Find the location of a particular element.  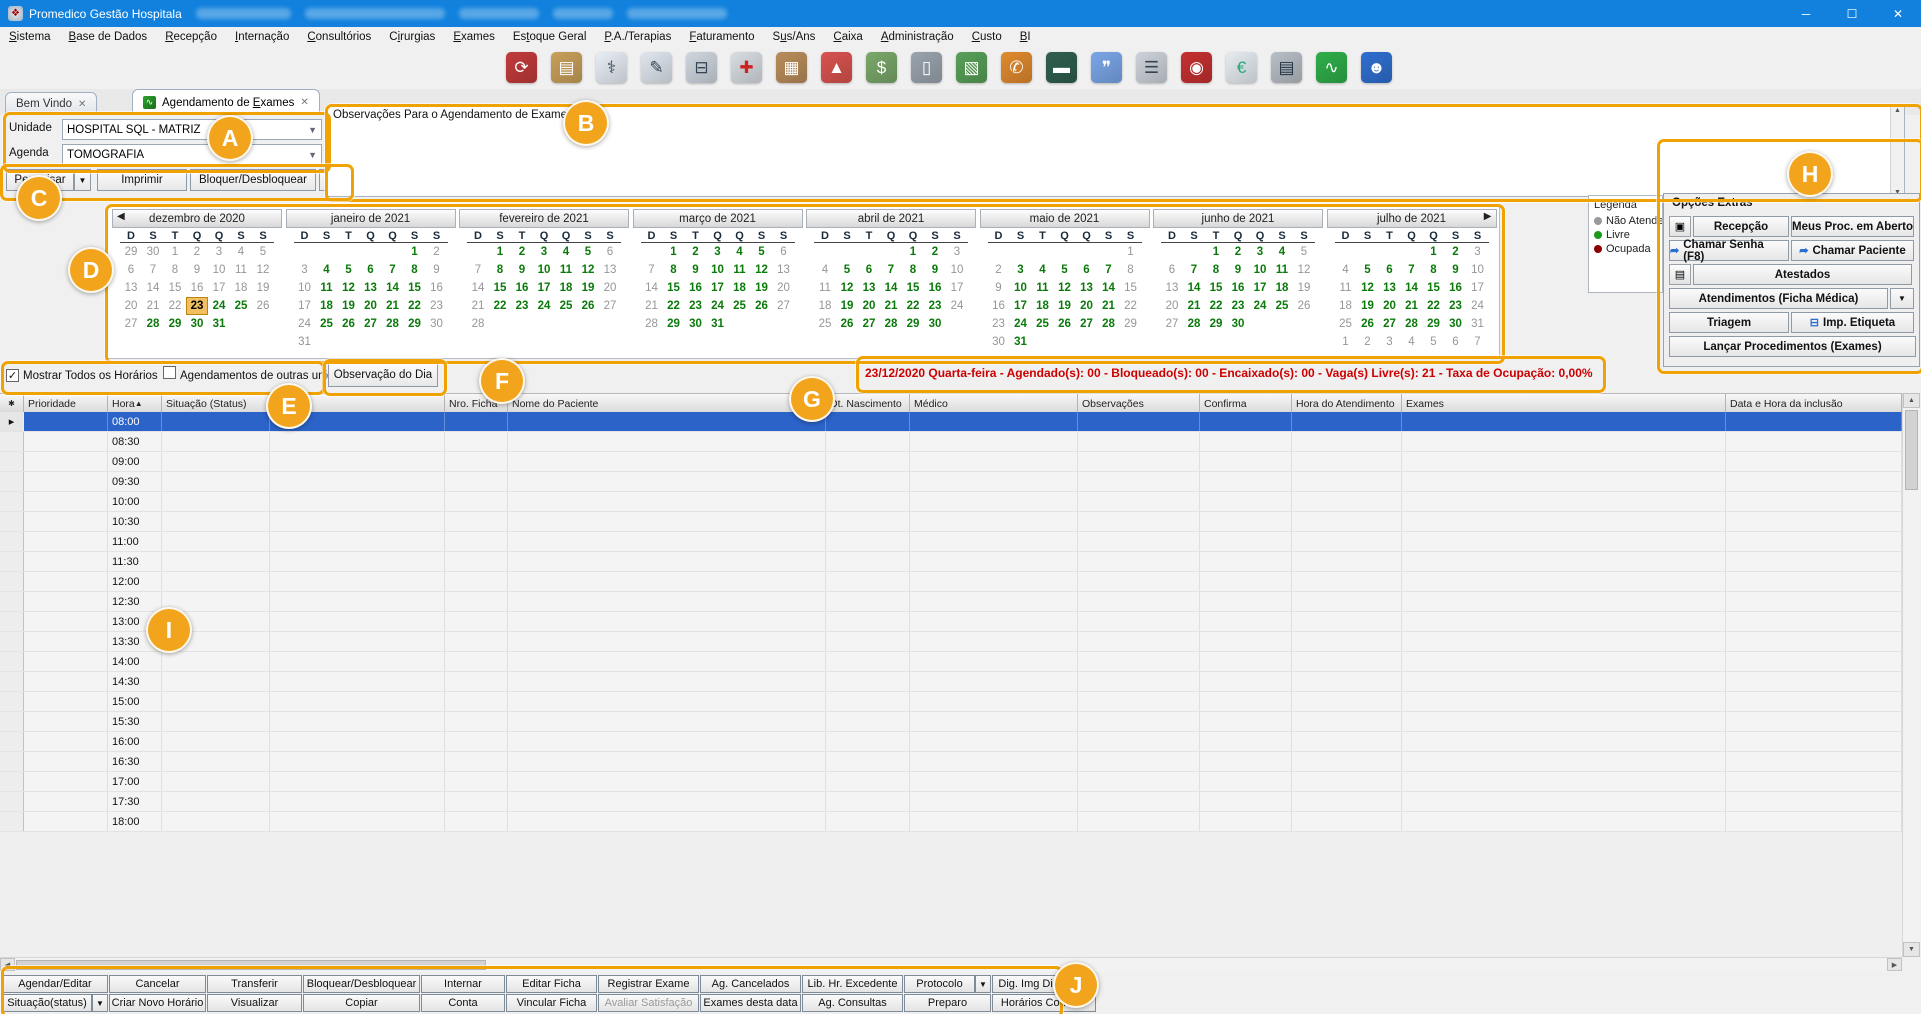

e-invoice-icon: € is located at coordinates (1241, 67).